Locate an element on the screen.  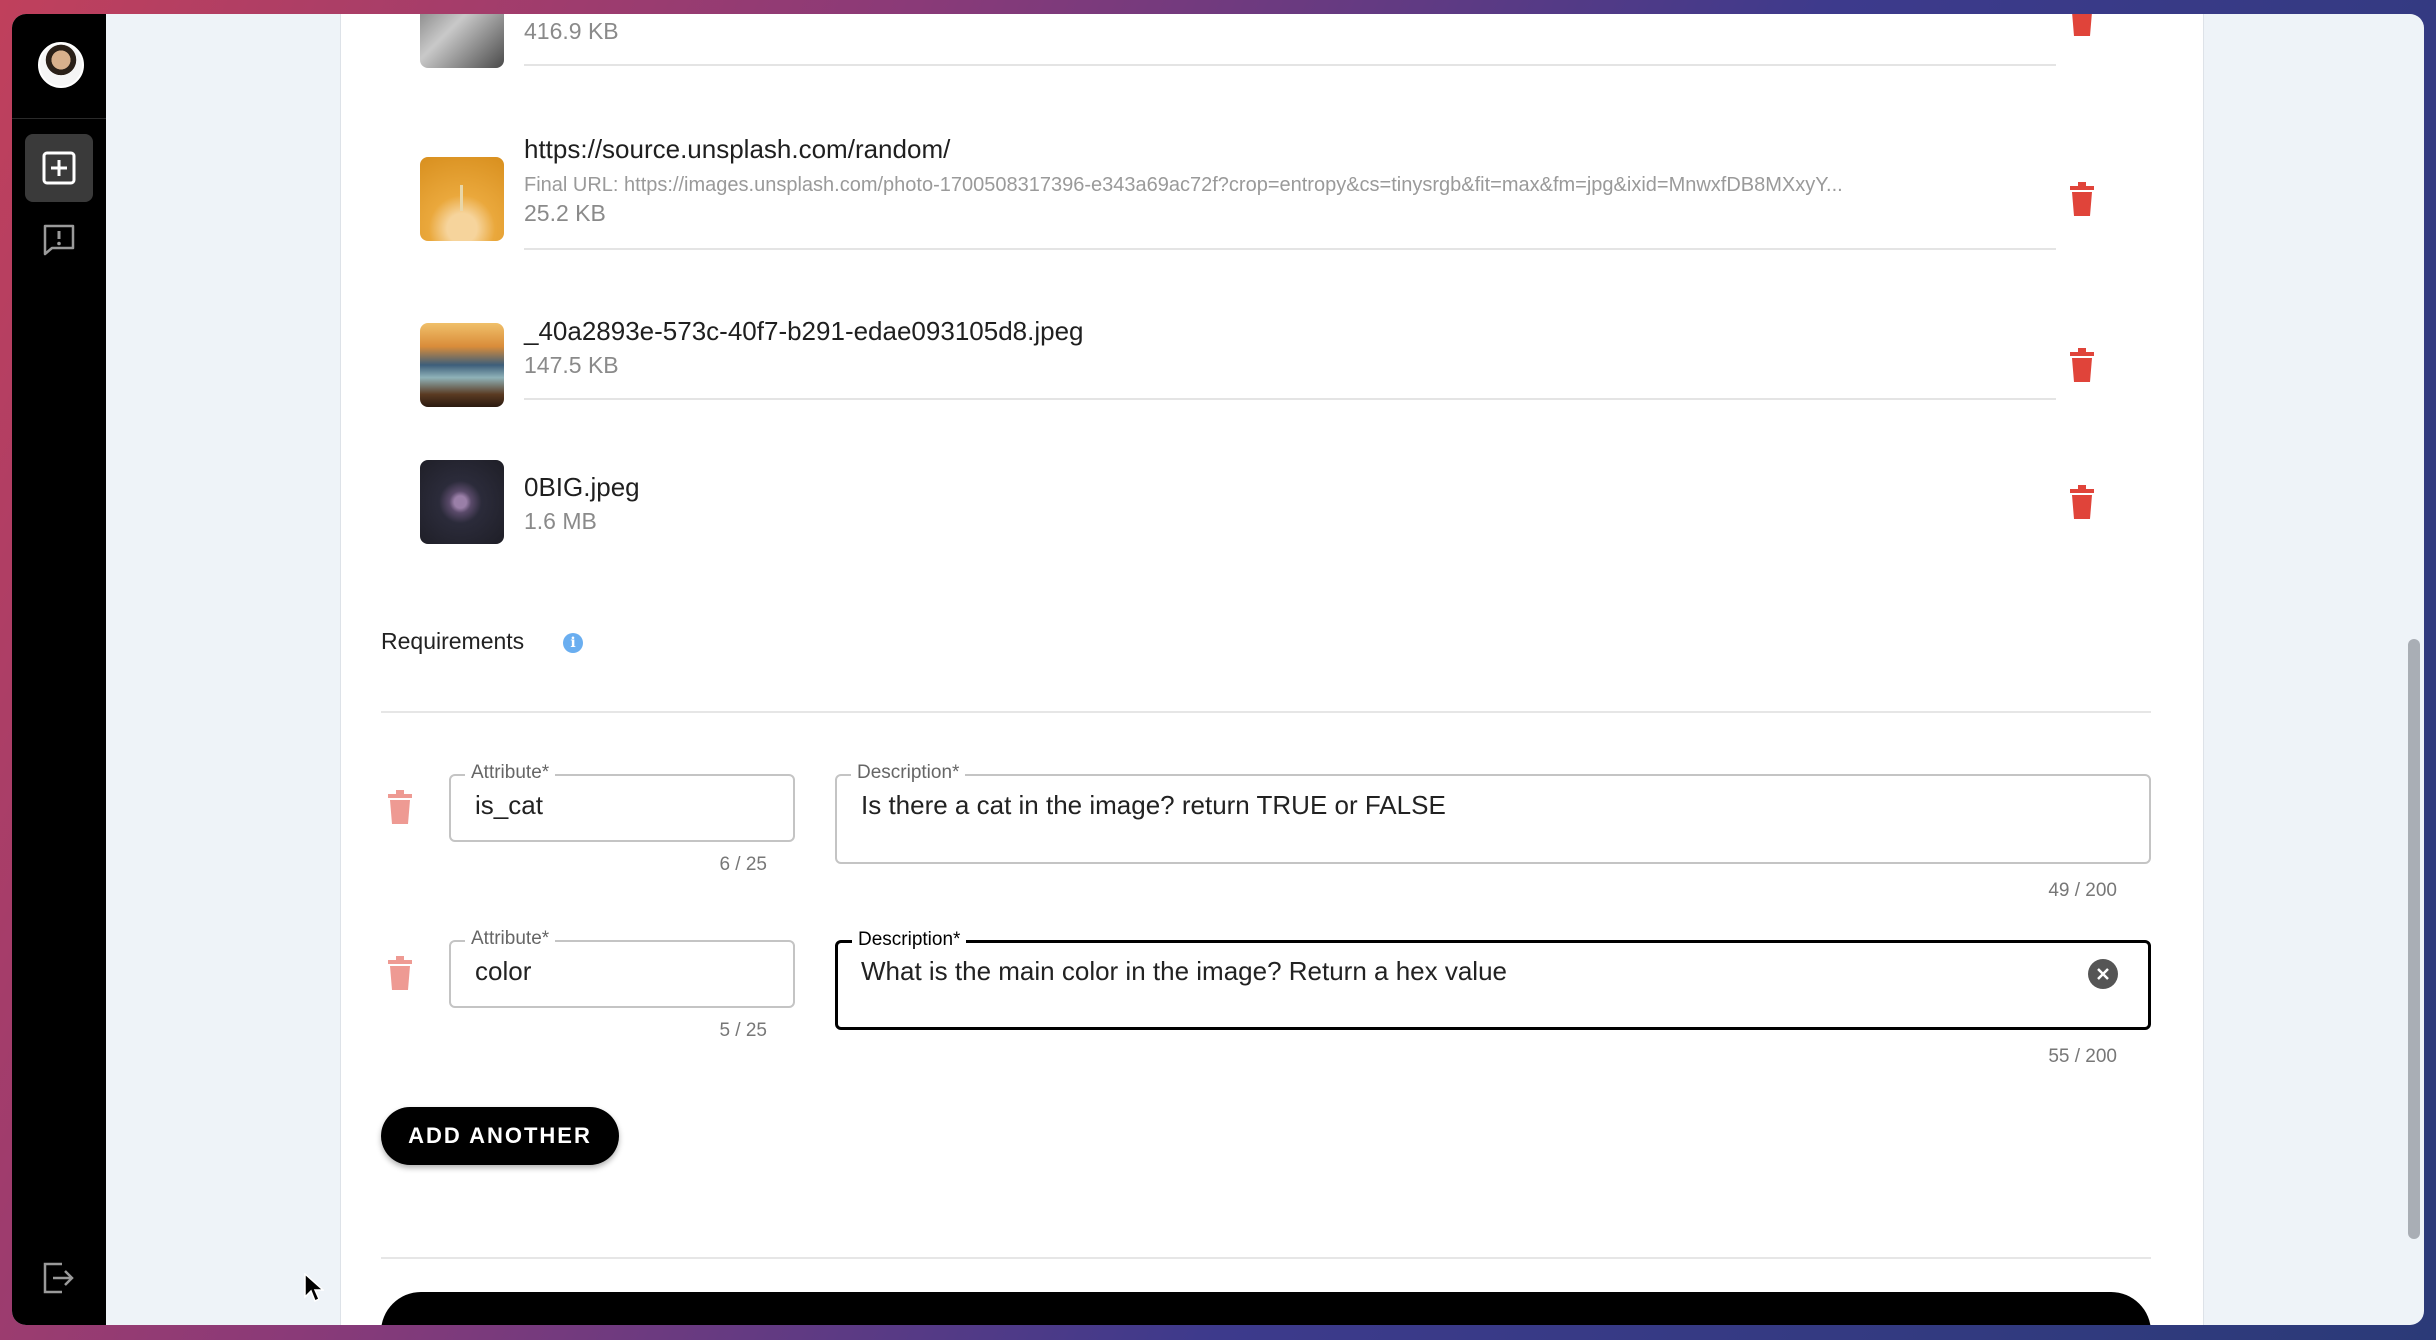
sidebar-divider is located at coordinates (59, 118).